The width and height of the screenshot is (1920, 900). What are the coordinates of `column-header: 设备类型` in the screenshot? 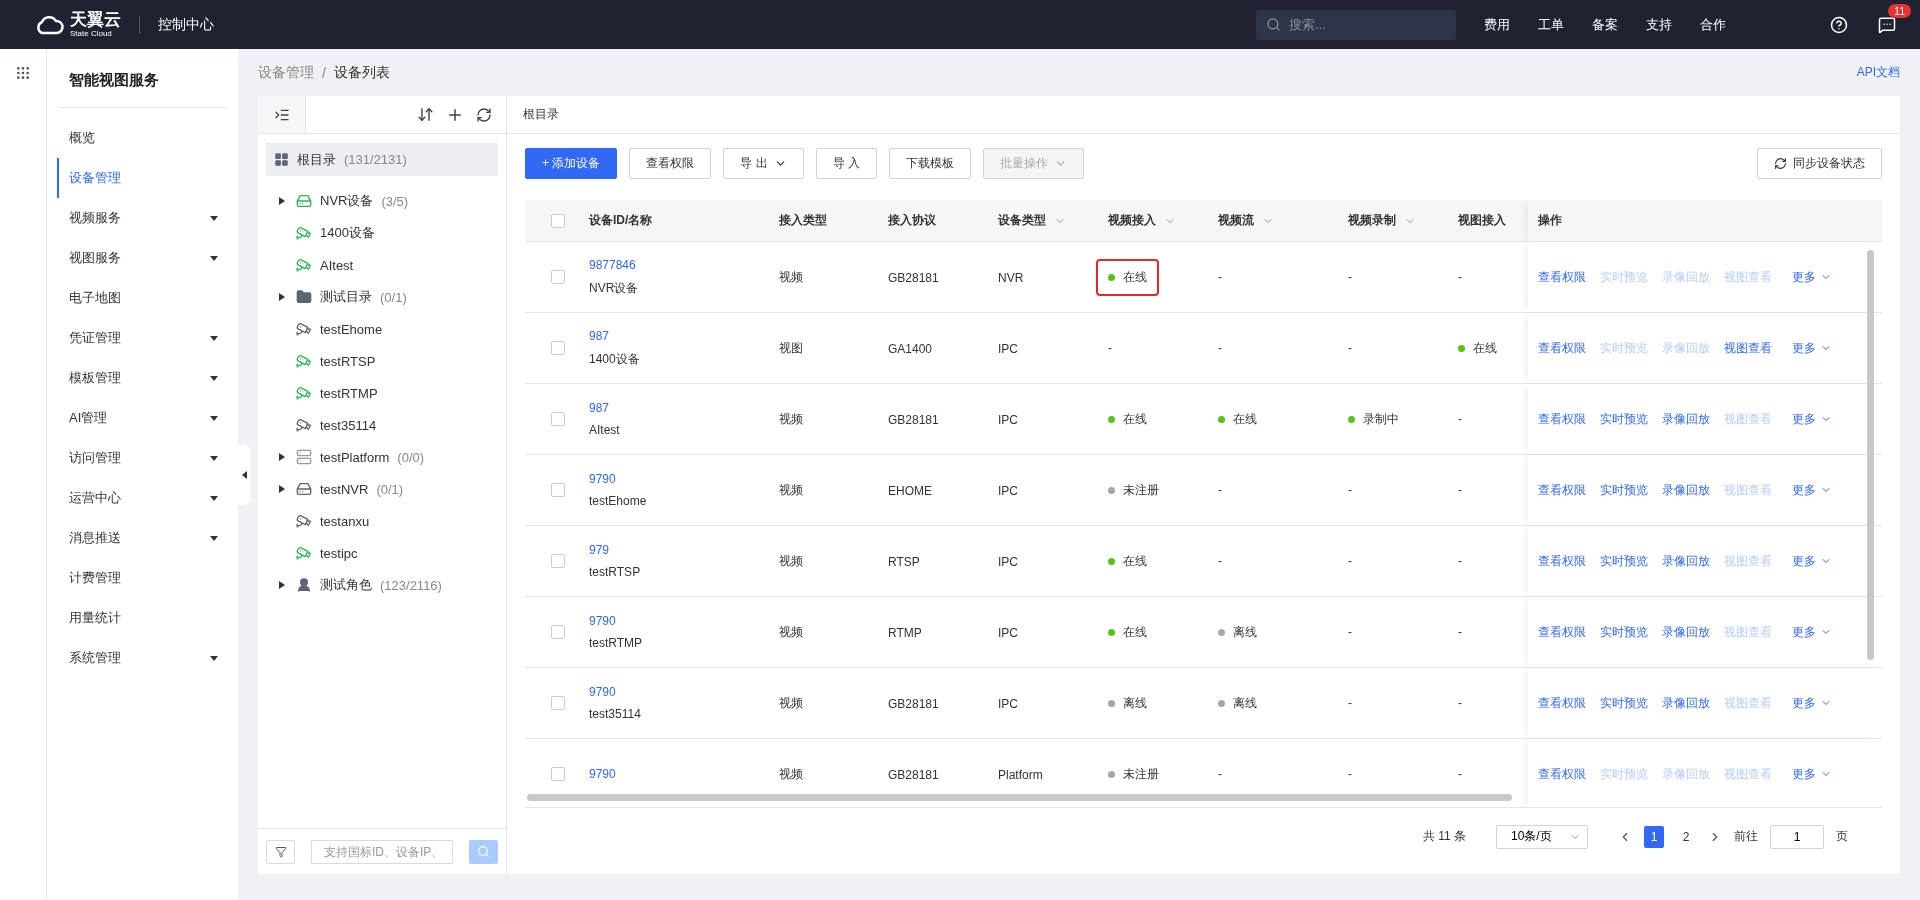 It's located at (1032, 220).